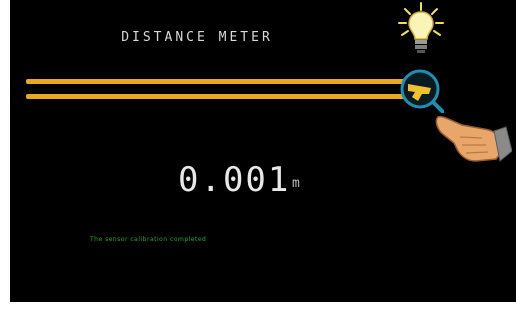 This screenshot has width=516, height=311. What do you see at coordinates (421, 28) in the screenshot?
I see `lightbulb-icon` at bounding box center [421, 28].